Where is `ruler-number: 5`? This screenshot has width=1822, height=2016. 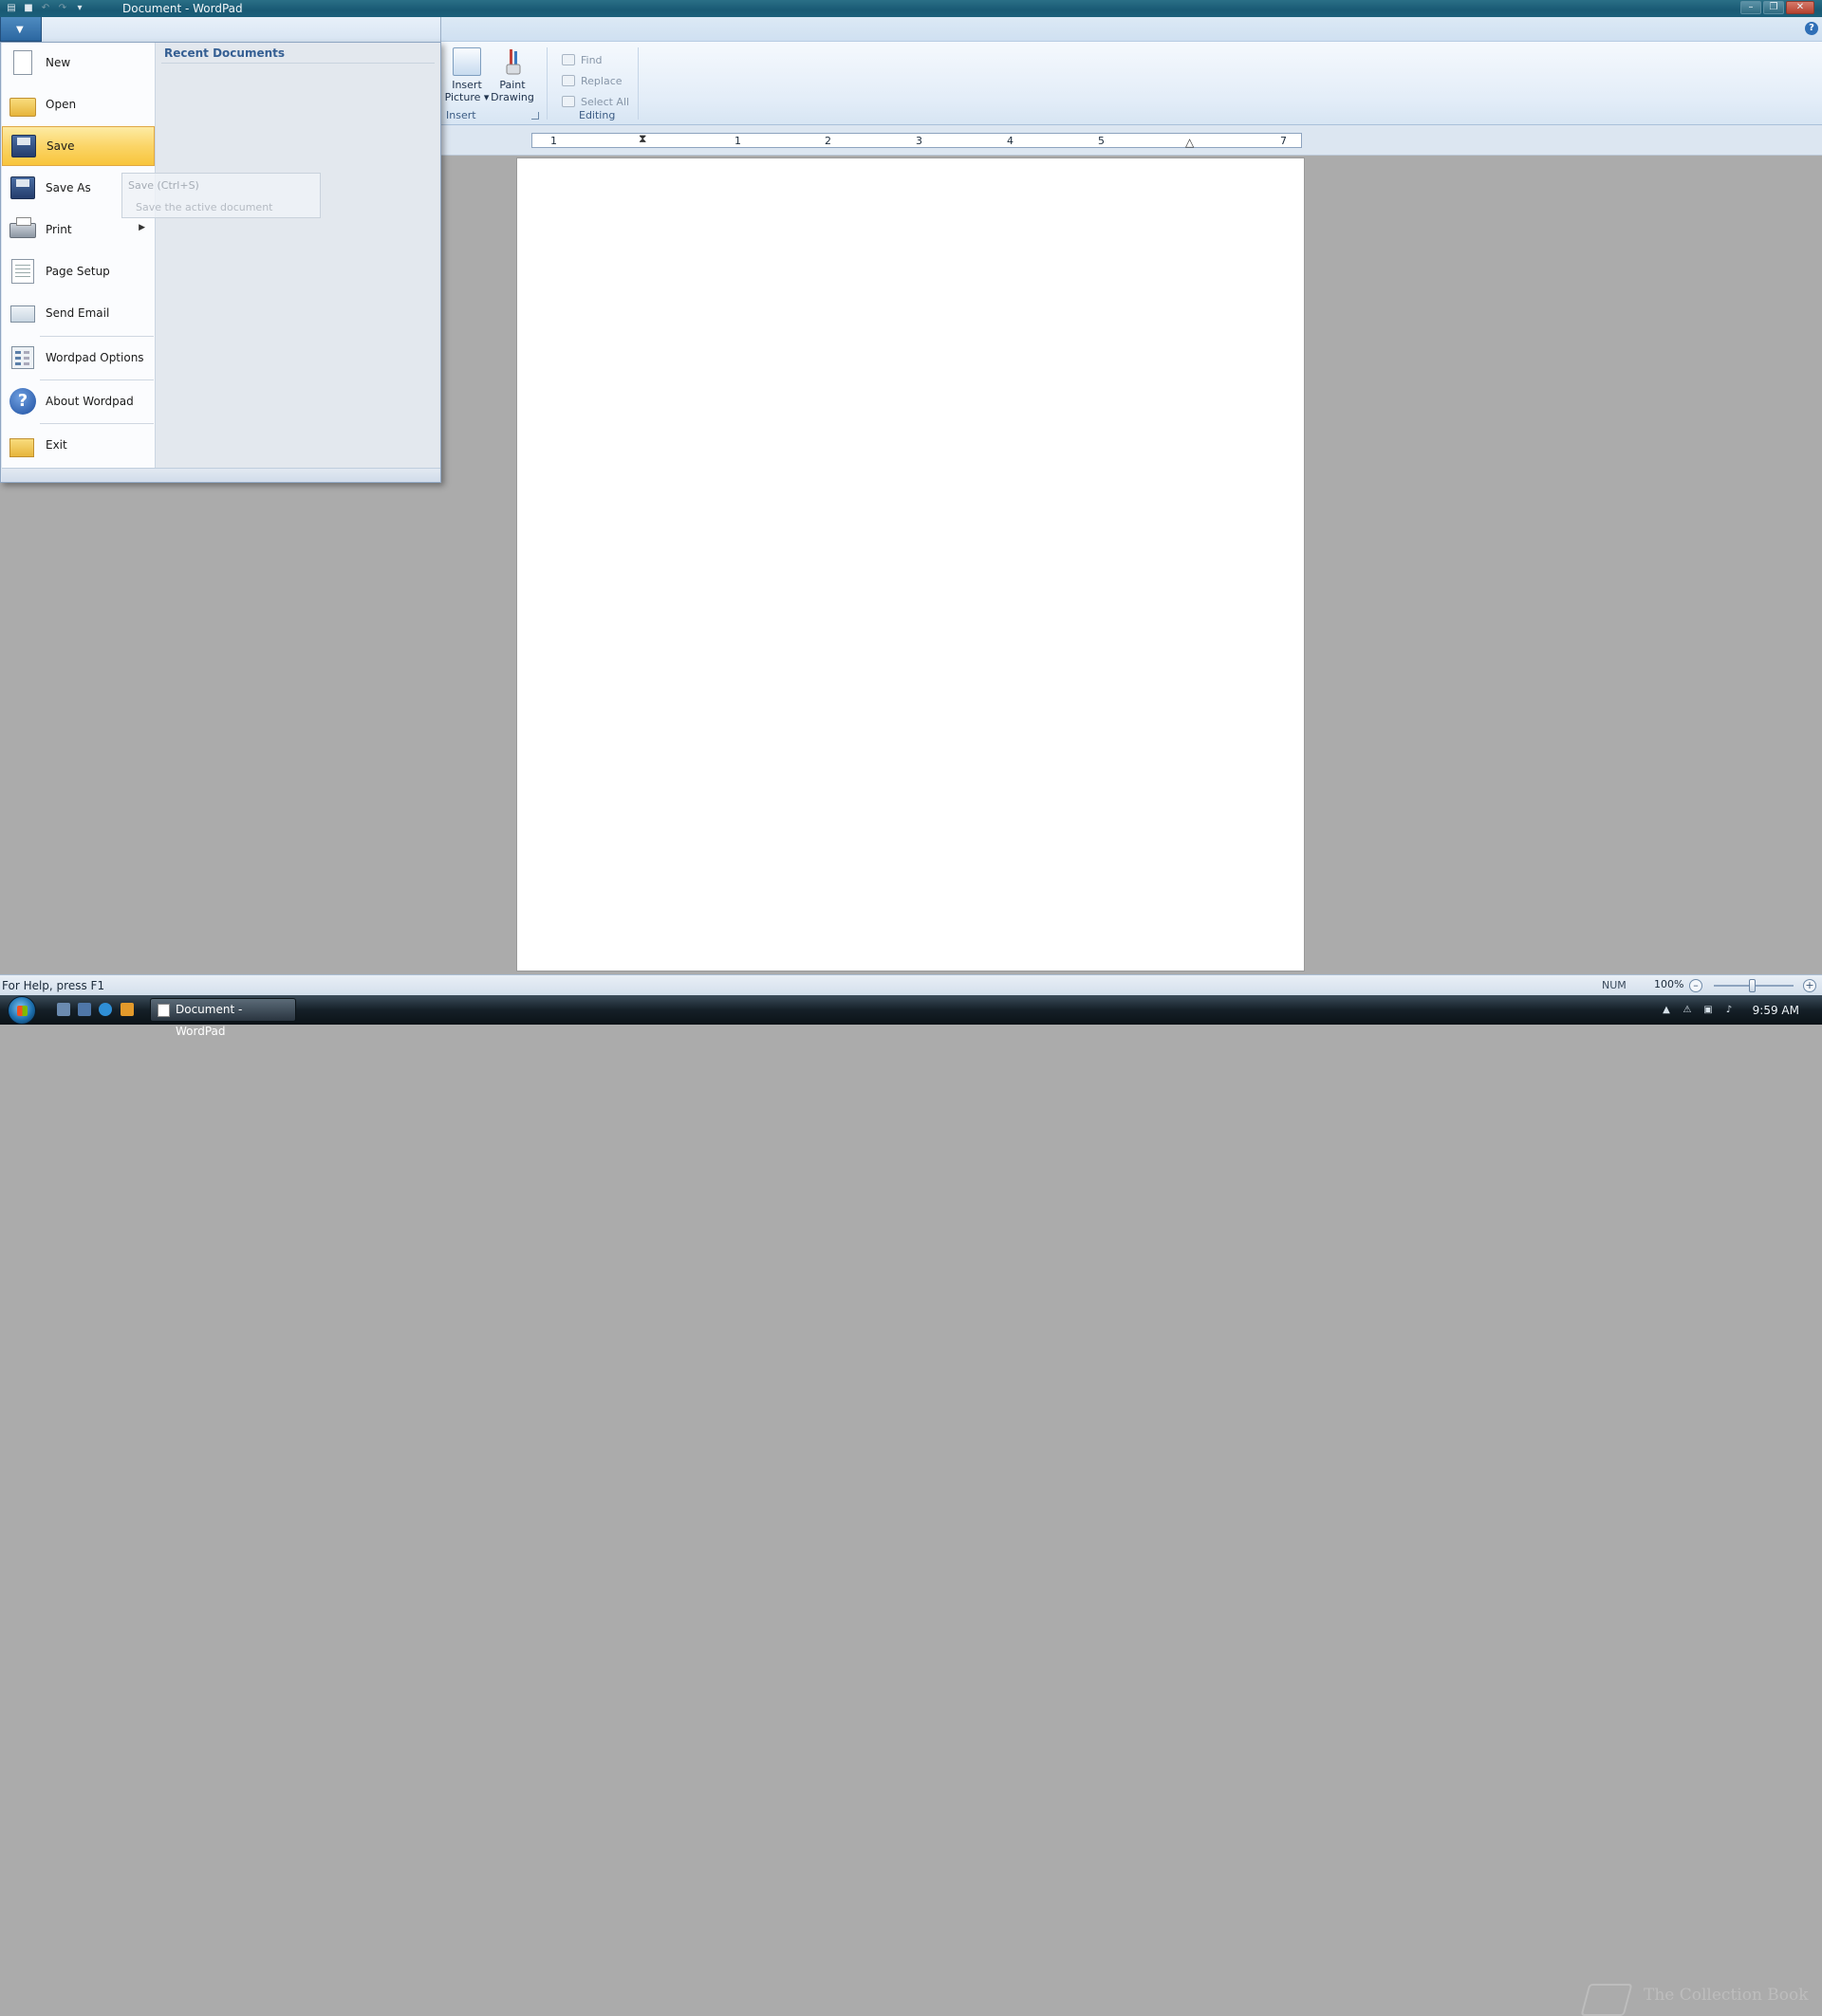 ruler-number: 5 is located at coordinates (1101, 141).